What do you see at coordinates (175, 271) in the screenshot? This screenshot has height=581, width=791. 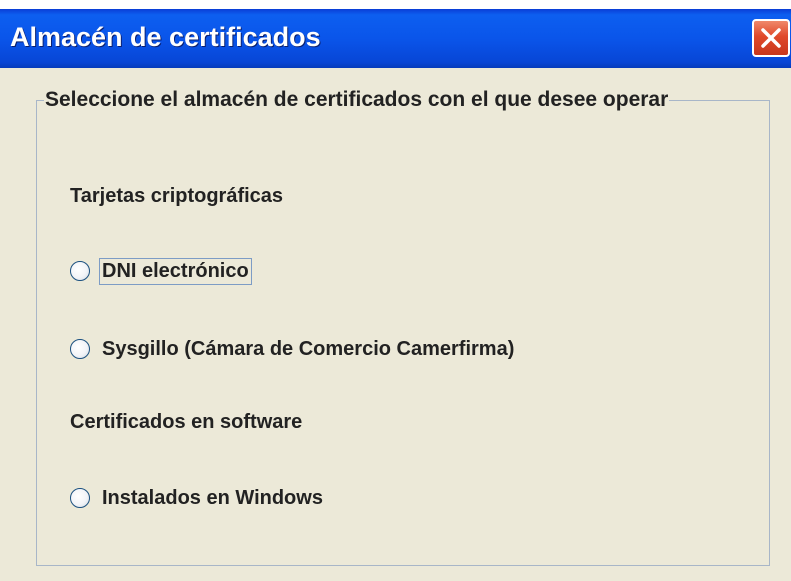 I see `radio-label-dnie: DNI electrónico` at bounding box center [175, 271].